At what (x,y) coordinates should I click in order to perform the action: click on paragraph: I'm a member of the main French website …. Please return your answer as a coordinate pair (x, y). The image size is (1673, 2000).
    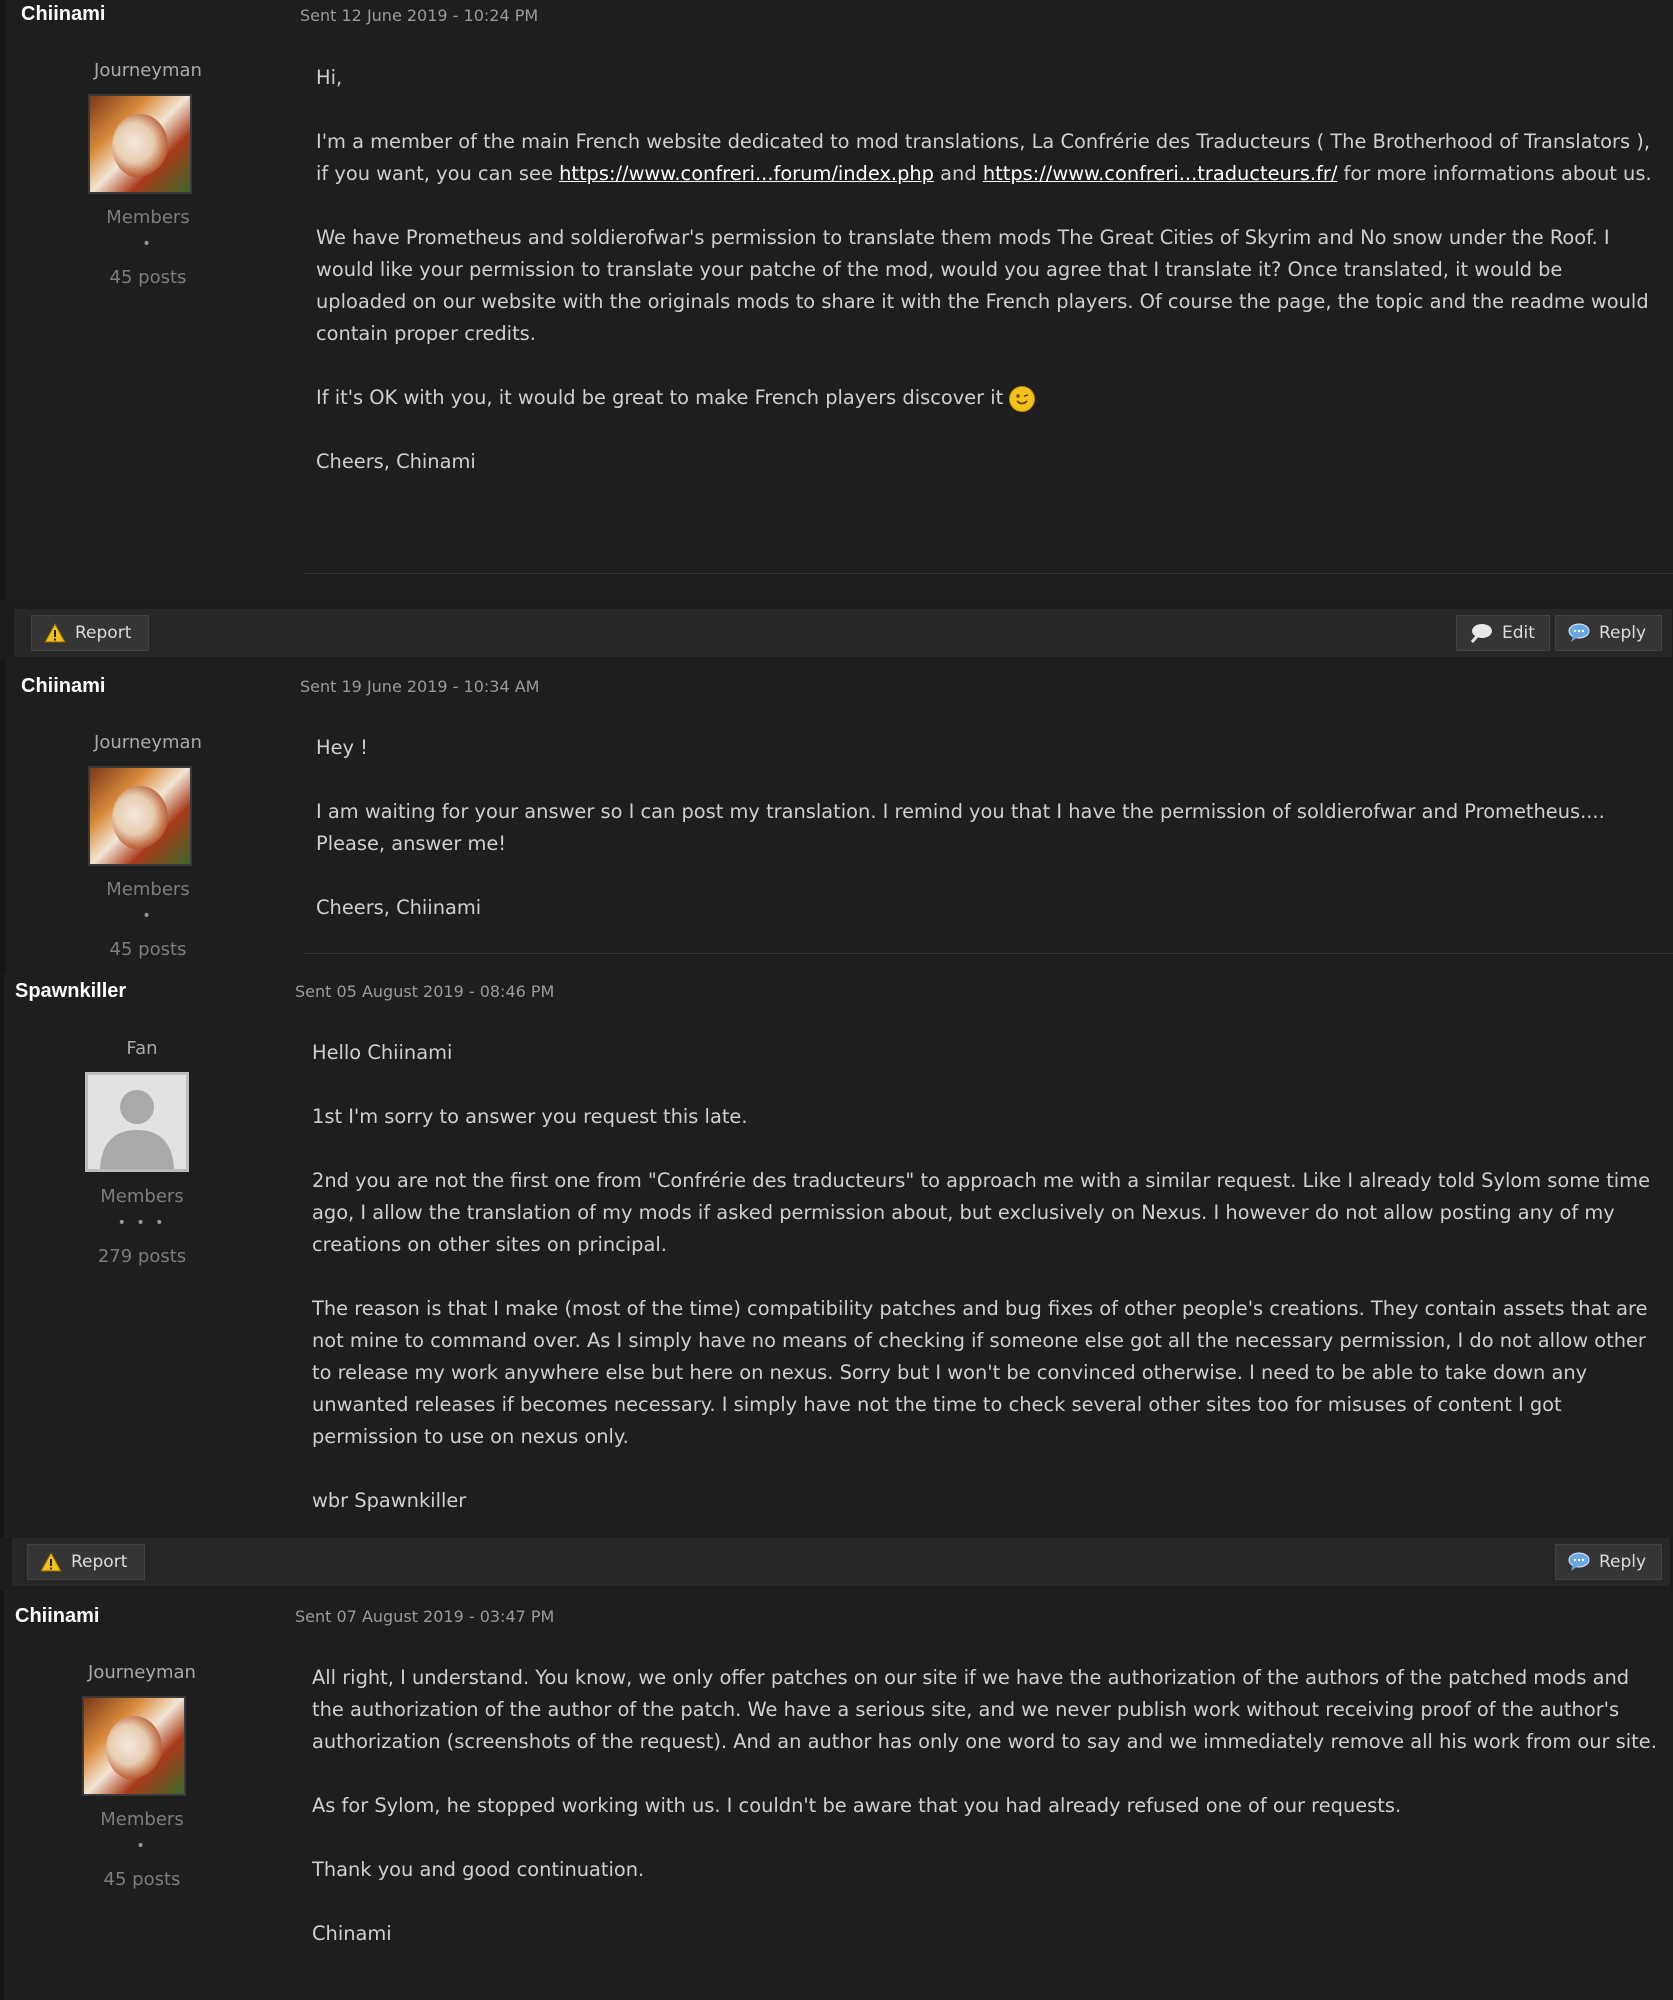
    Looking at the image, I should click on (986, 158).